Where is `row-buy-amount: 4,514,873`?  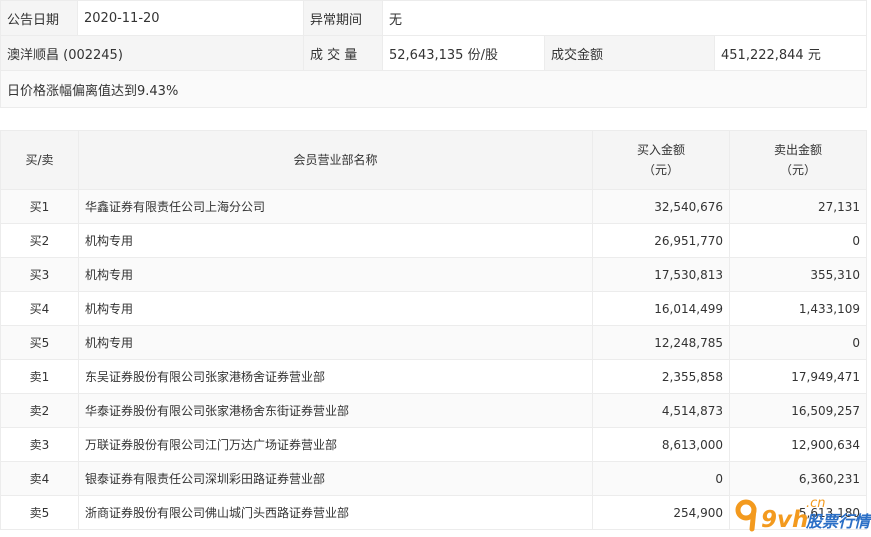
row-buy-amount: 4,514,873 is located at coordinates (661, 410).